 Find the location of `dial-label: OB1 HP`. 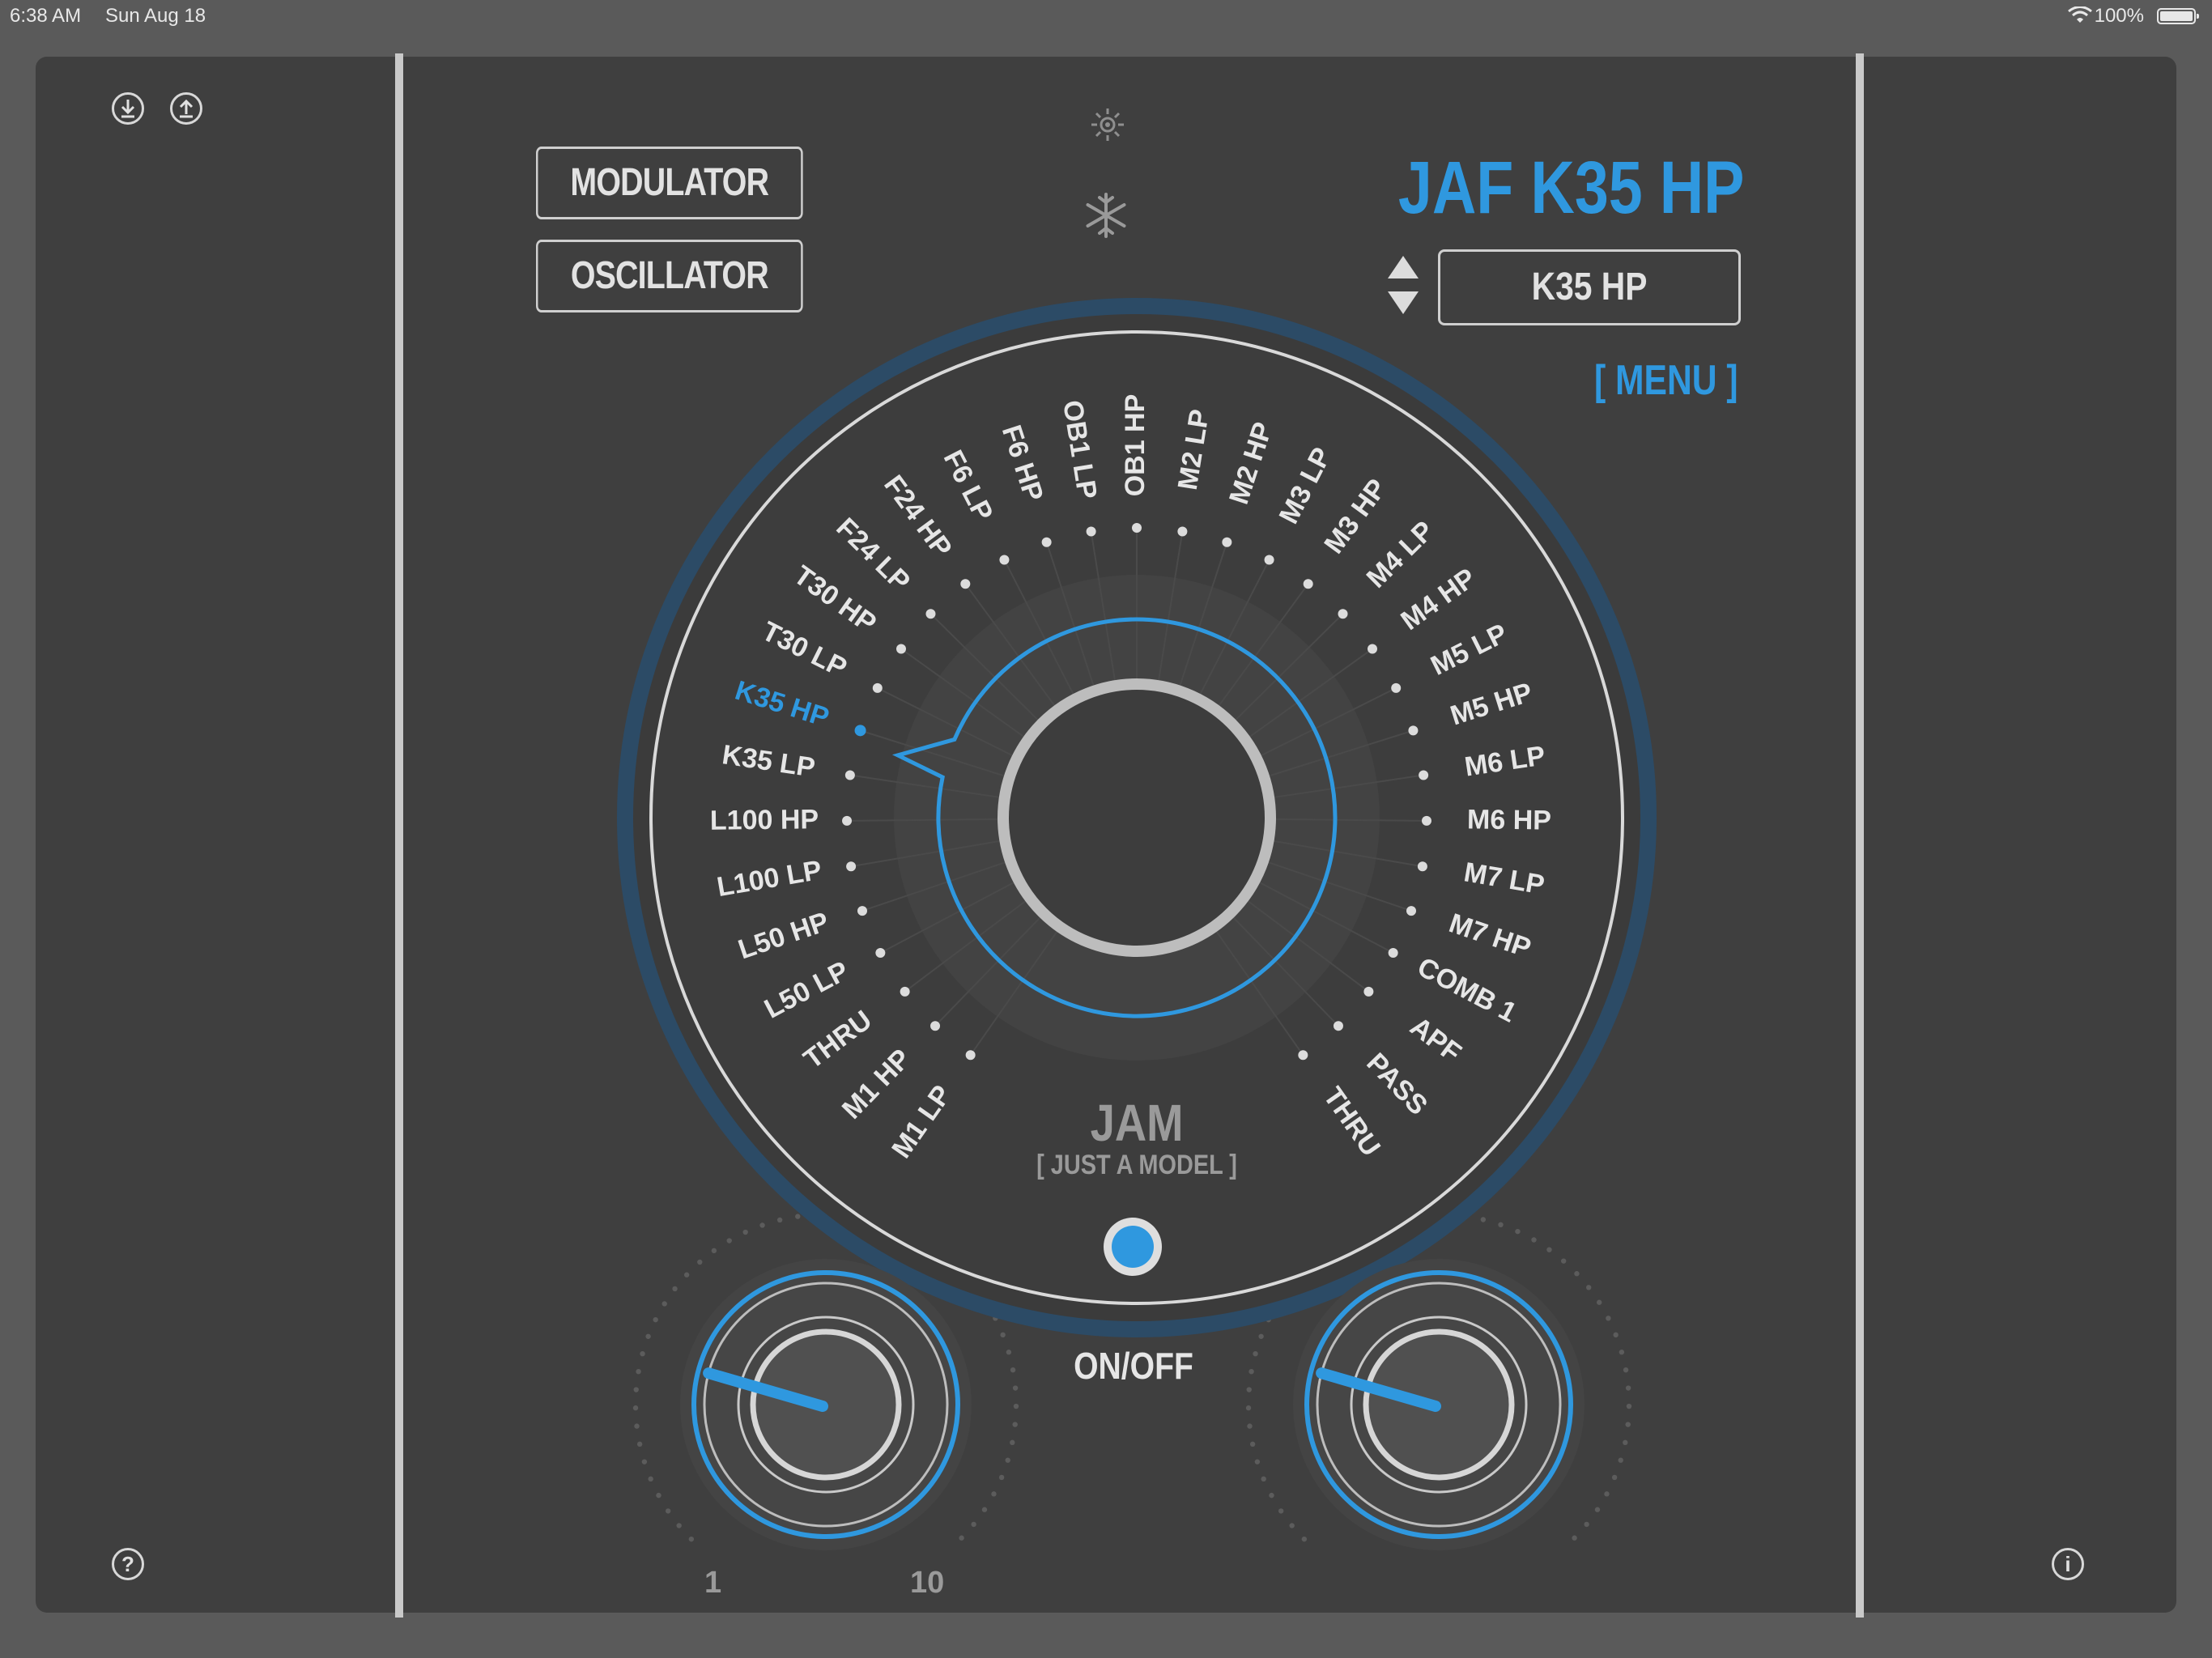

dial-label: OB1 HP is located at coordinates (1136, 445).